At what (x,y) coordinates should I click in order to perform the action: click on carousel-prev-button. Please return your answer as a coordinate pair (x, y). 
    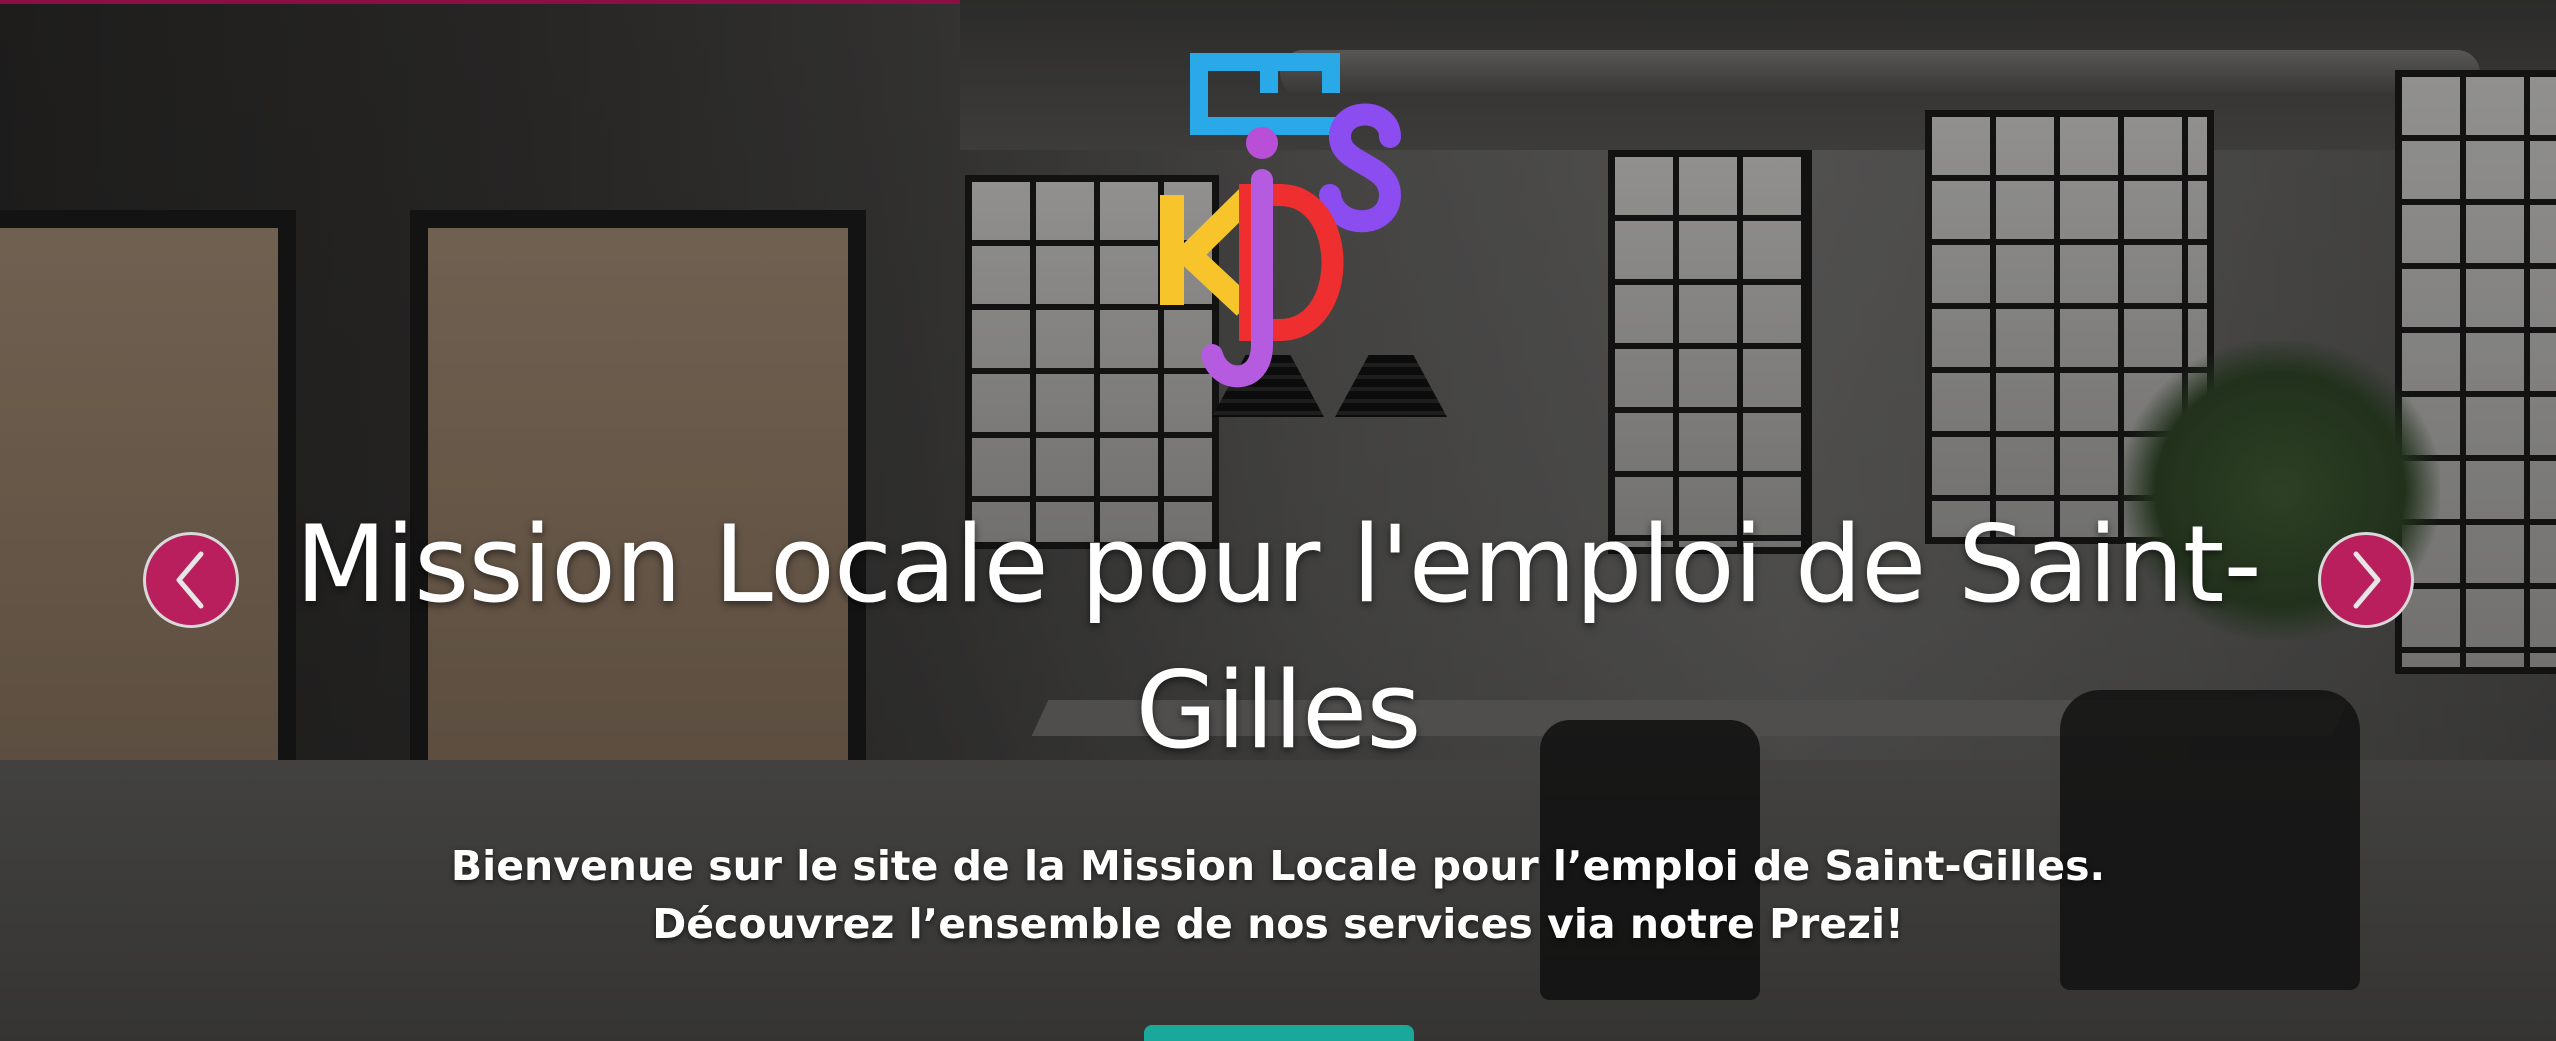
    Looking at the image, I should click on (191, 580).